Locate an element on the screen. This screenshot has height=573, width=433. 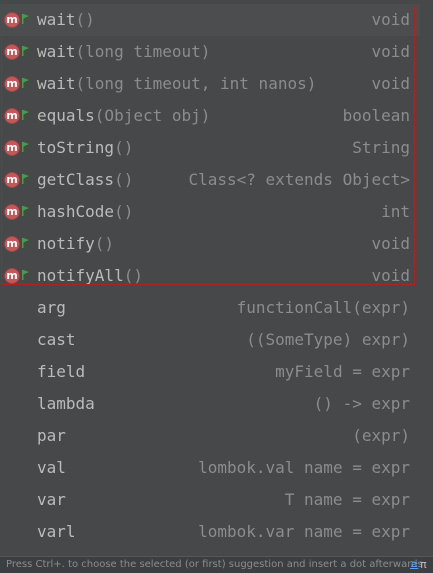
completion-item-type: int is located at coordinates (395, 211).